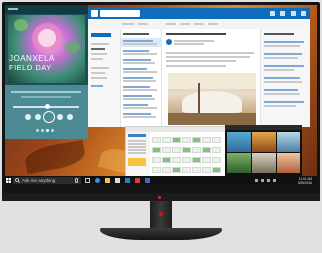 This screenshot has width=322, height=253. Describe the element at coordinates (8, 180) in the screenshot. I see `windows-logo-icon` at that location.